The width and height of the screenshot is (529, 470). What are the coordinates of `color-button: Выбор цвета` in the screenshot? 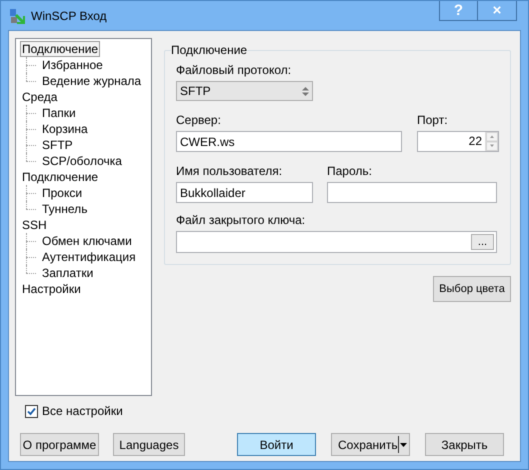 It's located at (472, 289).